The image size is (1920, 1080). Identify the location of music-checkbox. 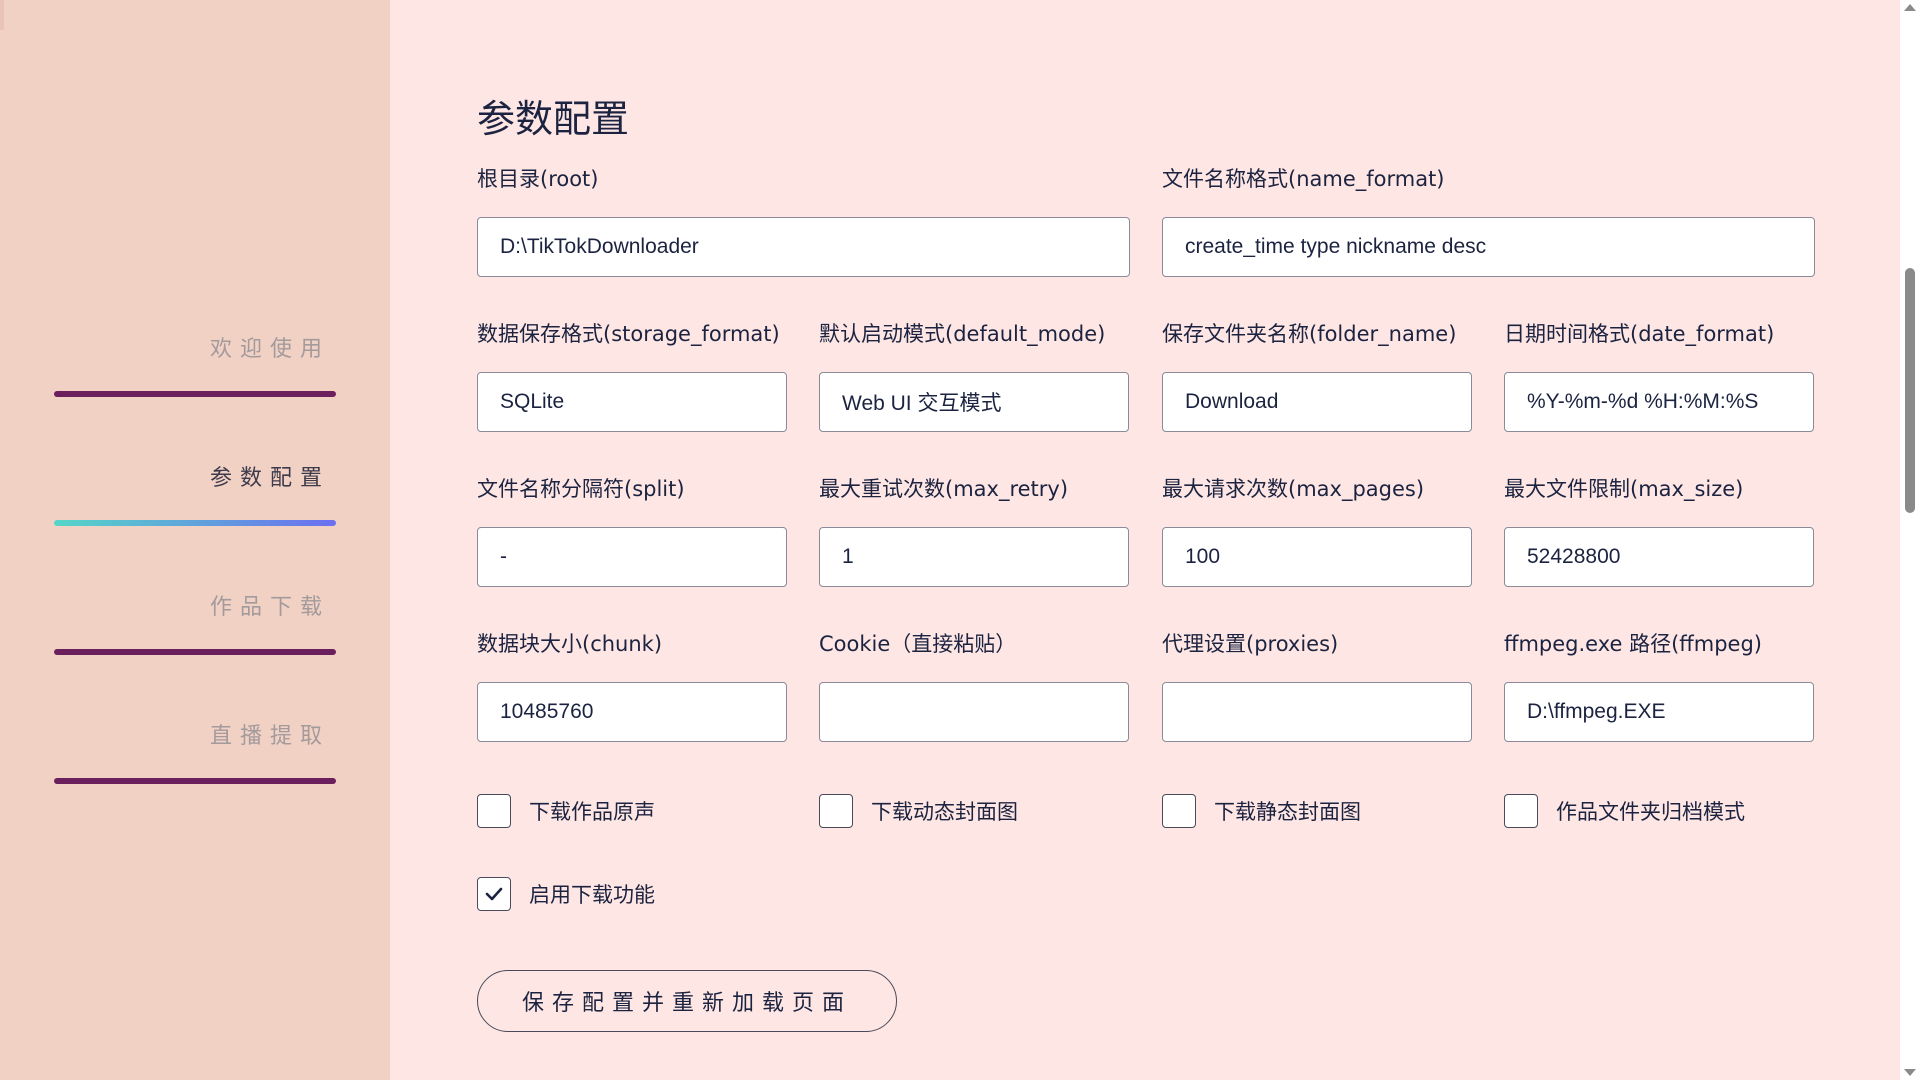
(494, 811).